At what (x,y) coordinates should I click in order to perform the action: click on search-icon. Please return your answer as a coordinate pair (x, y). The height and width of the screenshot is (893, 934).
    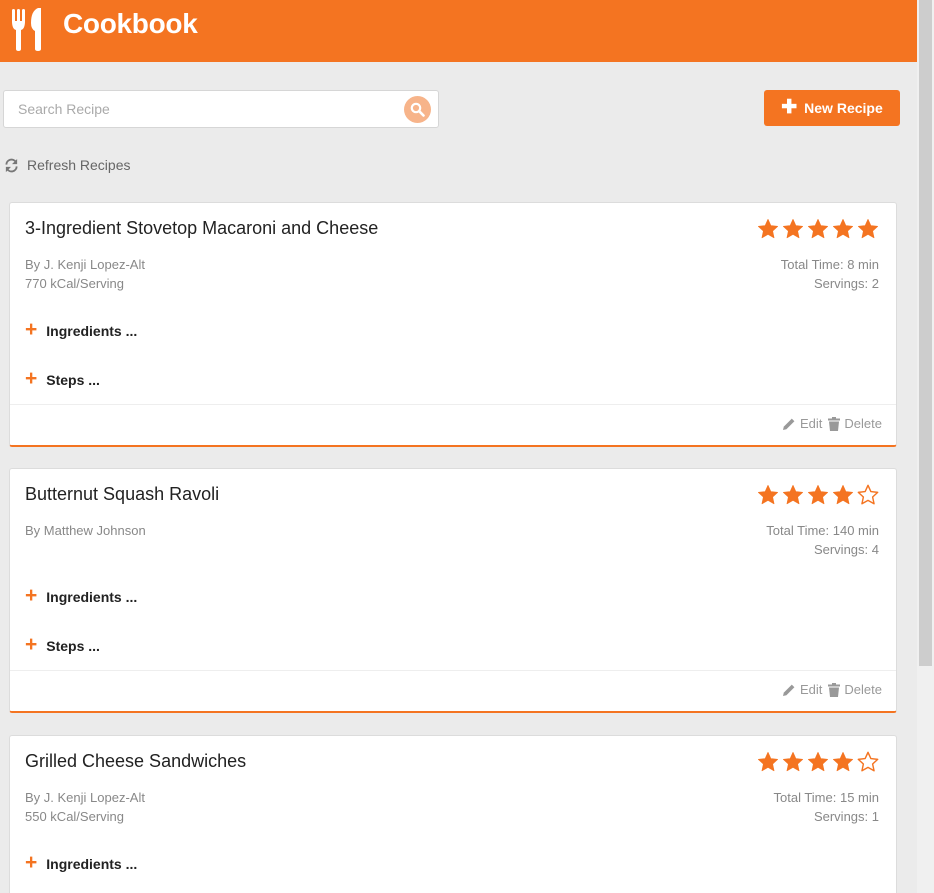
    Looking at the image, I should click on (417, 109).